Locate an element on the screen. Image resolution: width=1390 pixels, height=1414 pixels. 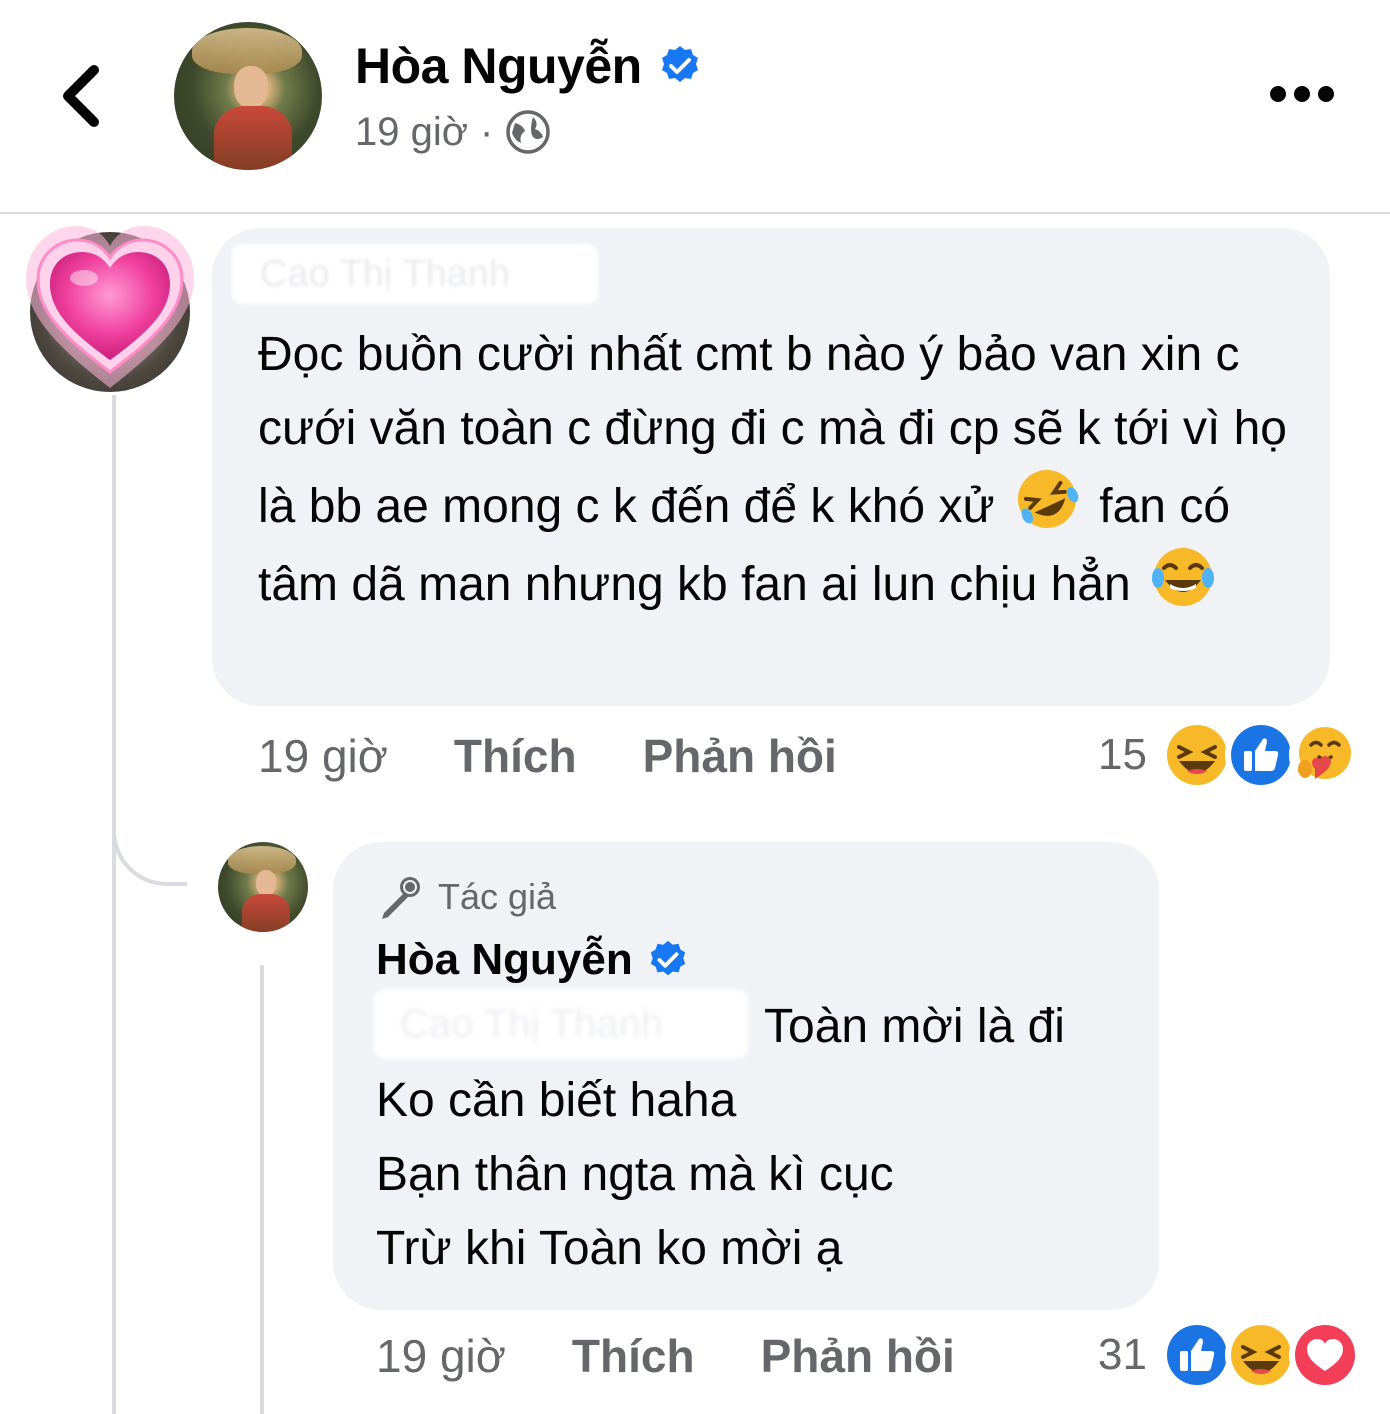
more-dots-icon is located at coordinates (1302, 94).